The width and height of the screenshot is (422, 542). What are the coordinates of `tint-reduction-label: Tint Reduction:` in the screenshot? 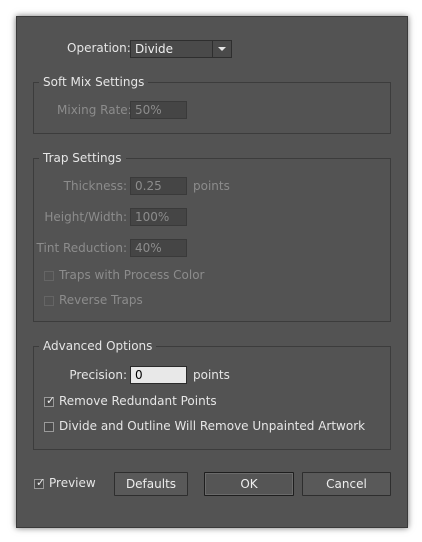 It's located at (81, 248).